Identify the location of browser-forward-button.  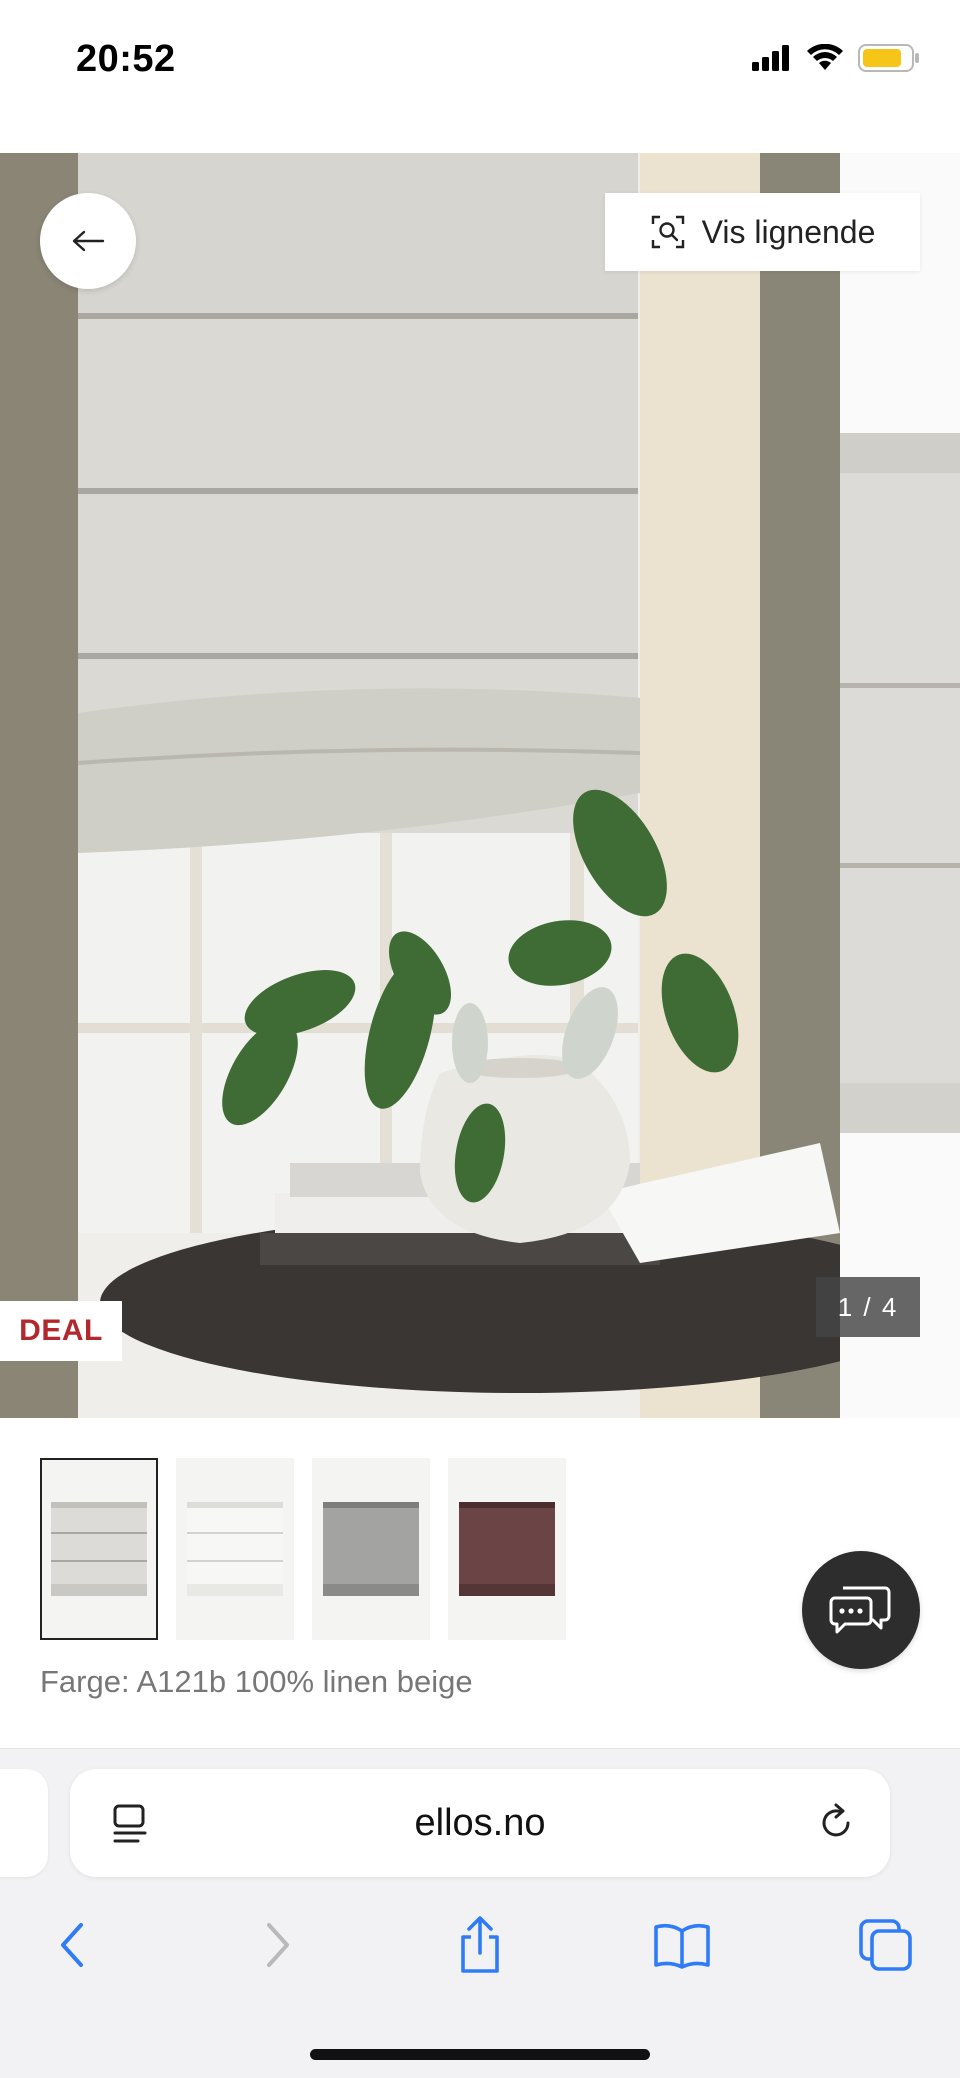
(278, 1945).